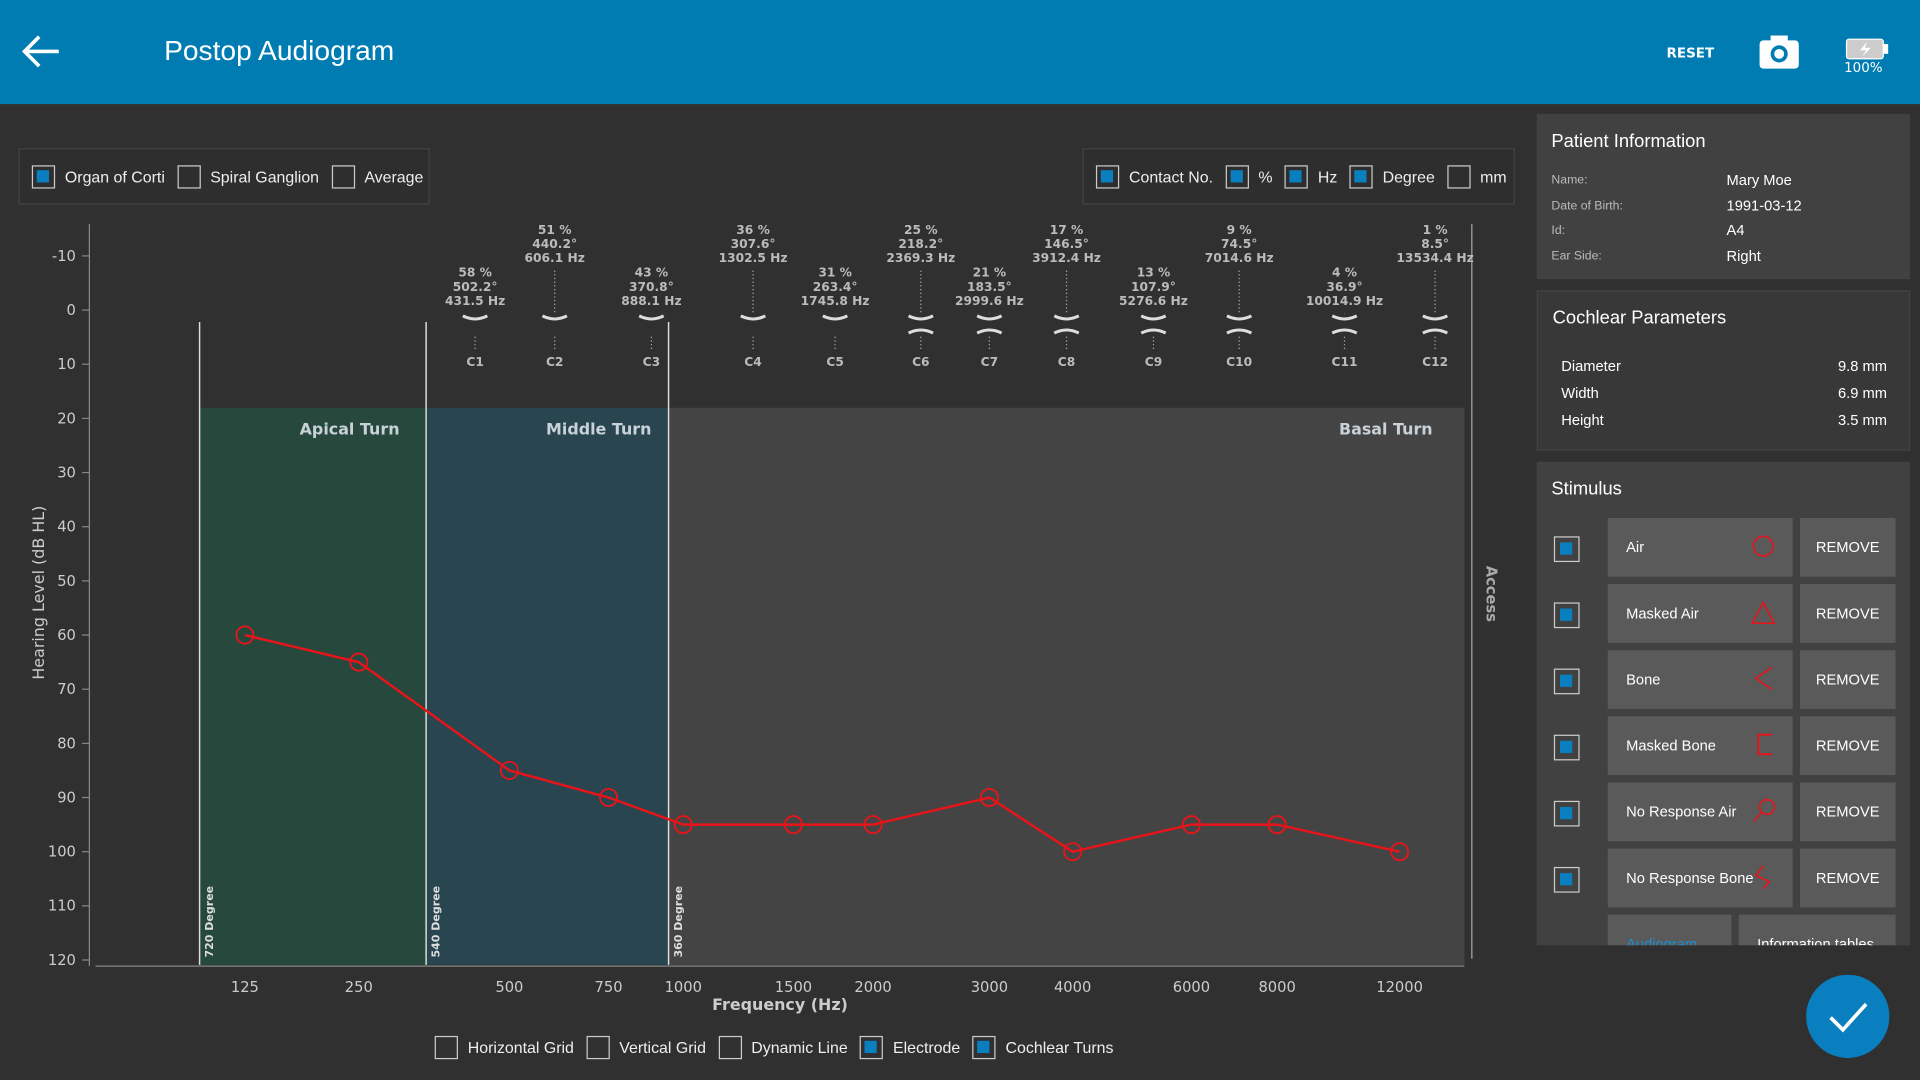  What do you see at coordinates (1700, 878) in the screenshot?
I see `stimulus-no-response-bone-button: No Response Bone` at bounding box center [1700, 878].